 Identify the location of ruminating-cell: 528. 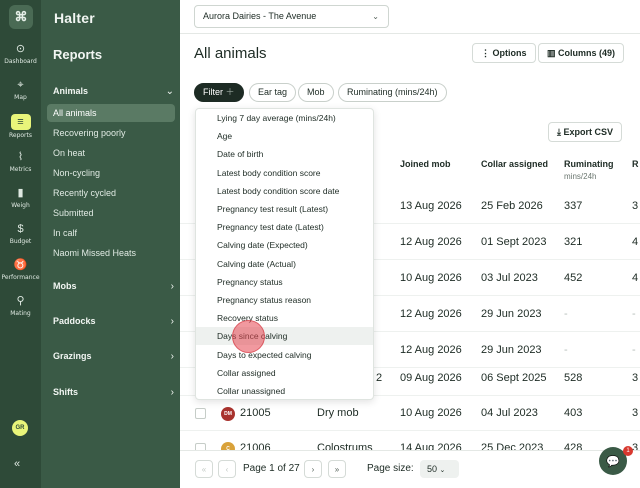
(573, 378).